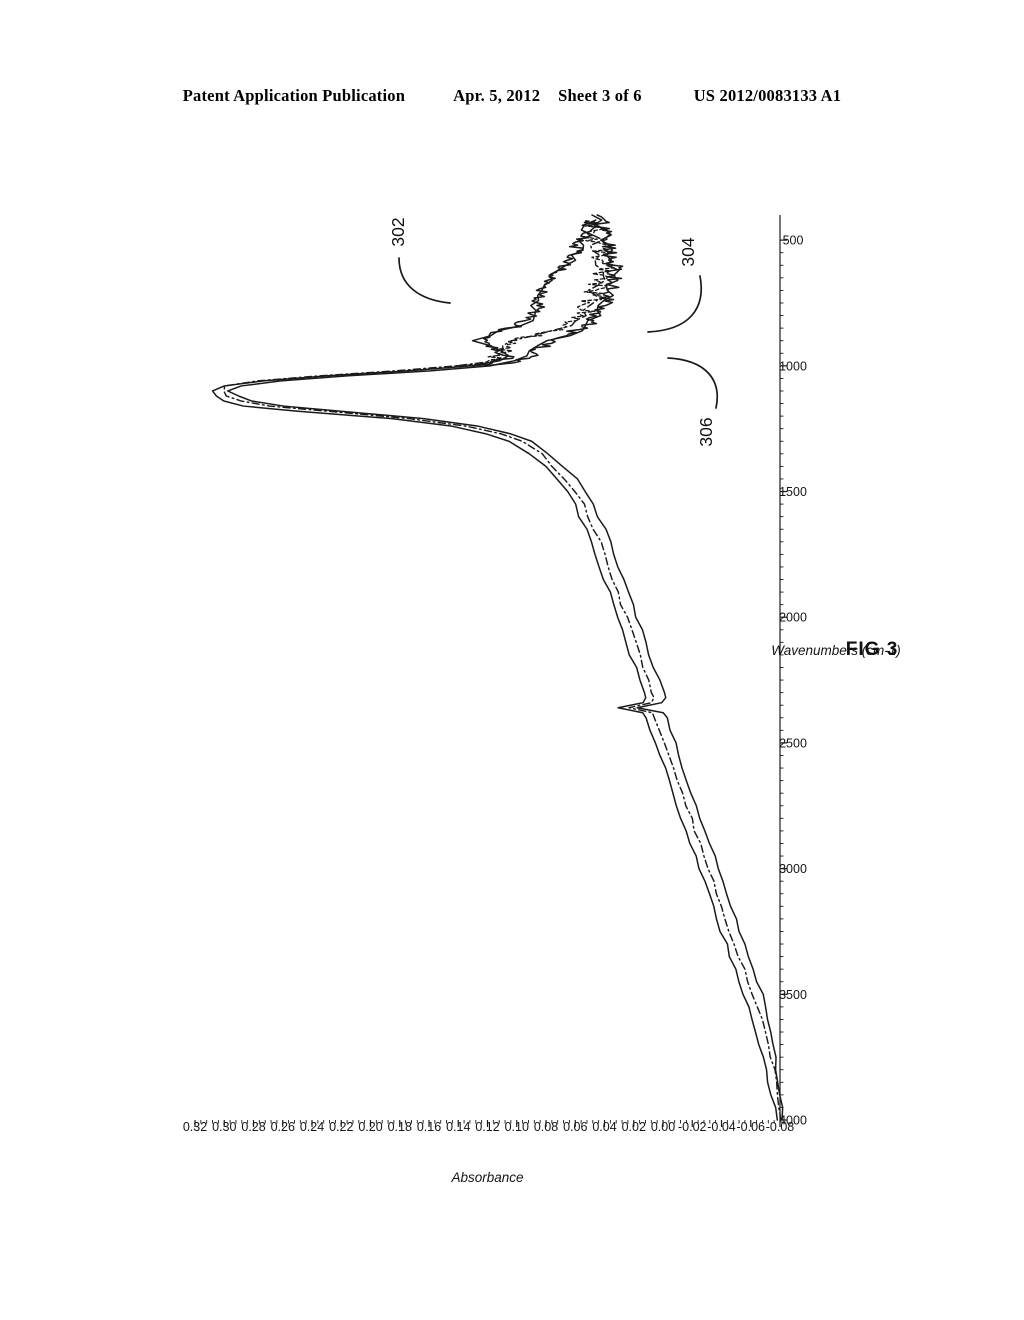 This screenshot has height=1320, width=1024. What do you see at coordinates (793, 241) in the screenshot?
I see `x-tick-label: 500` at bounding box center [793, 241].